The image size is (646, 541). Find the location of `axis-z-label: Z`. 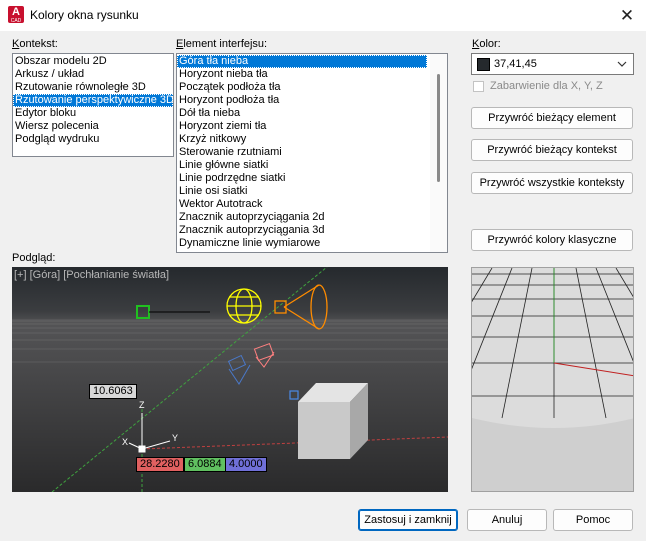

axis-z-label: Z is located at coordinates (142, 405).